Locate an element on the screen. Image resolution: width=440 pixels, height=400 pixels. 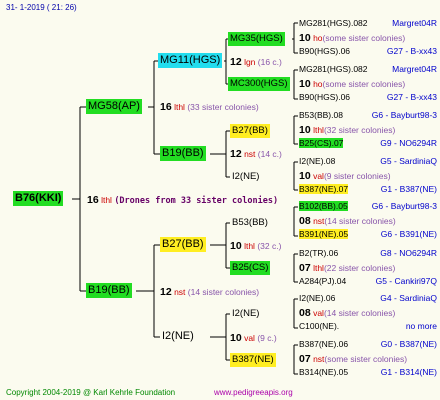
leaf-mating-row: 08 val(14 sister colonies) is located at coordinates (347, 313).